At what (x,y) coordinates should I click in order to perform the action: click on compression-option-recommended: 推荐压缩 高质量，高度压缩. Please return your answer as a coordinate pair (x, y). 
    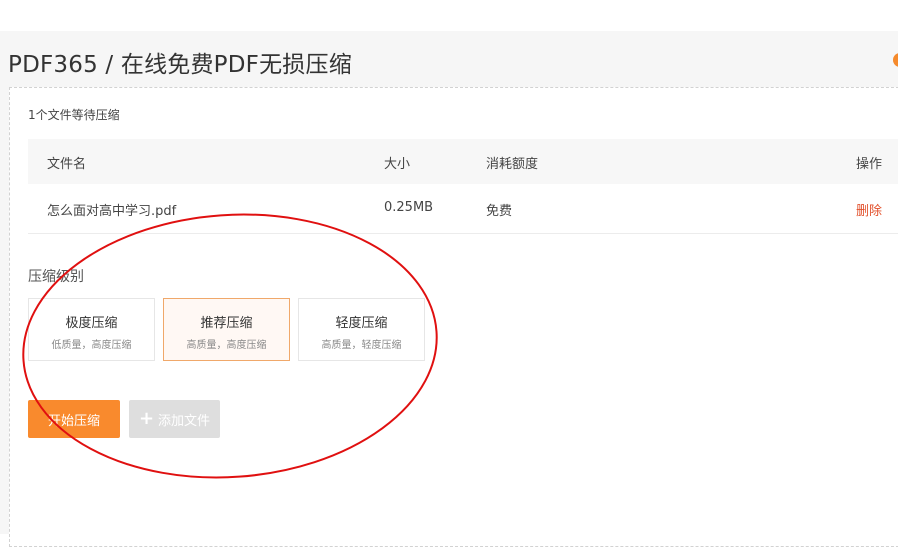
    Looking at the image, I should click on (226, 329).